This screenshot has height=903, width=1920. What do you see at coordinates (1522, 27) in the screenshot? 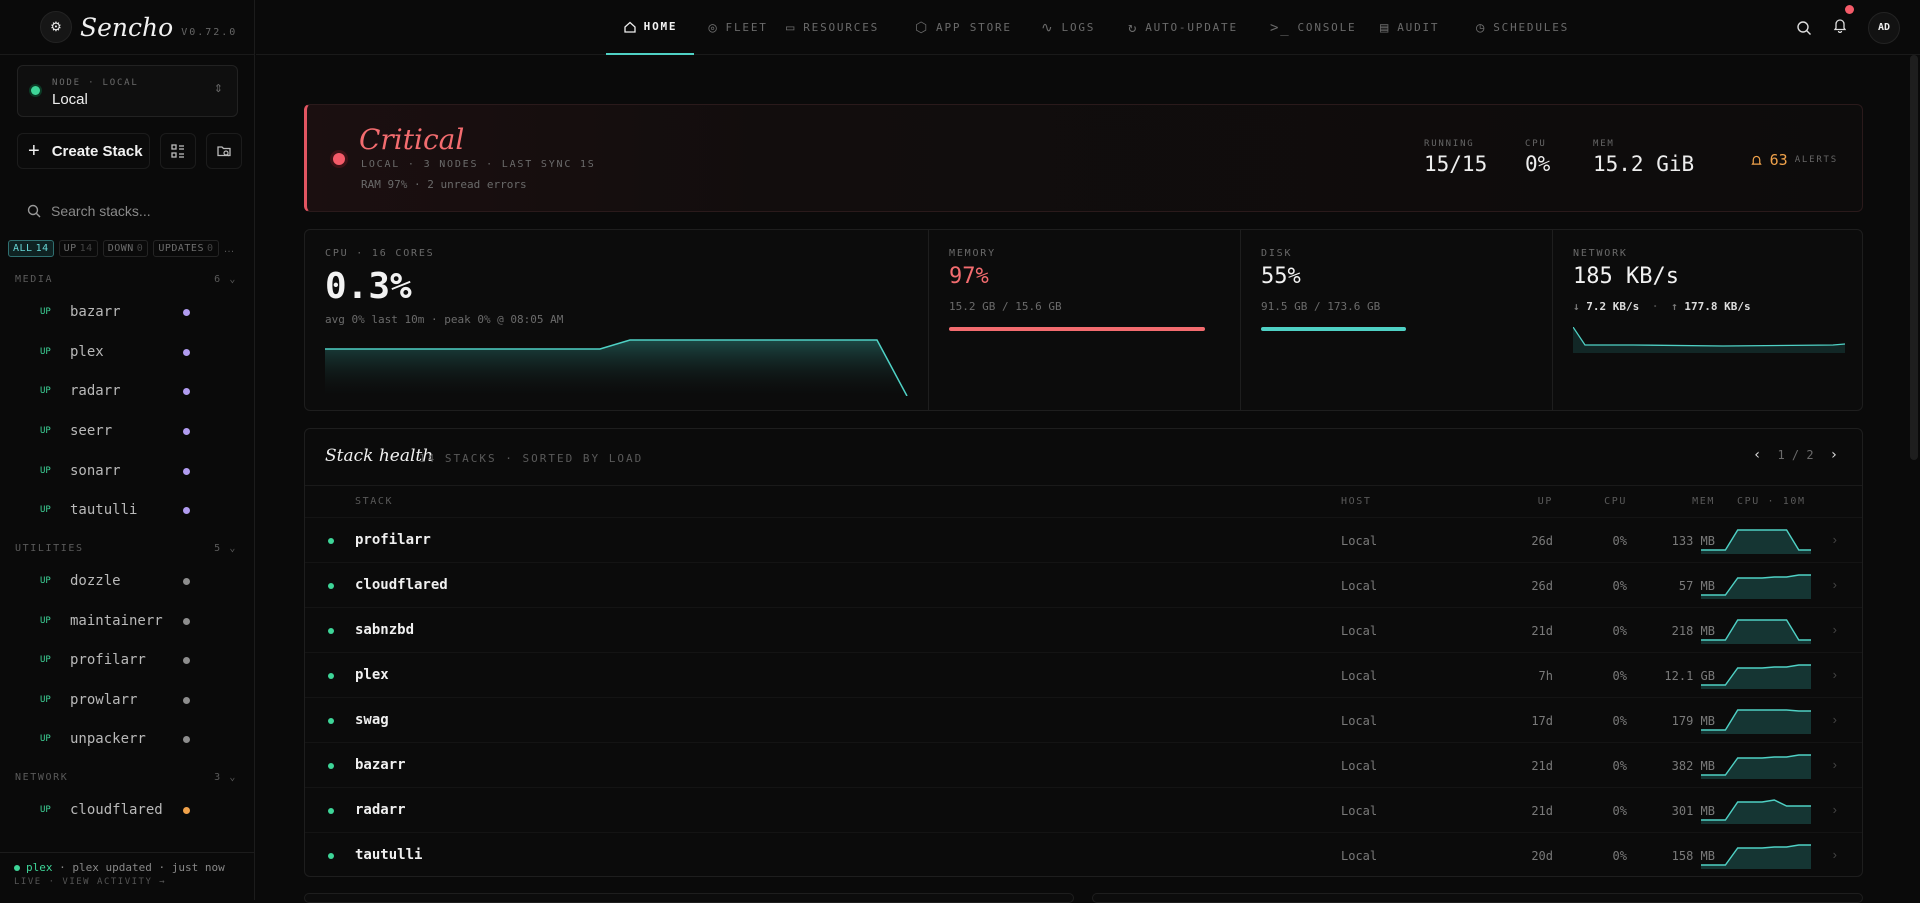
I see `nav-schedules: ◷ SCHEDULES` at bounding box center [1522, 27].